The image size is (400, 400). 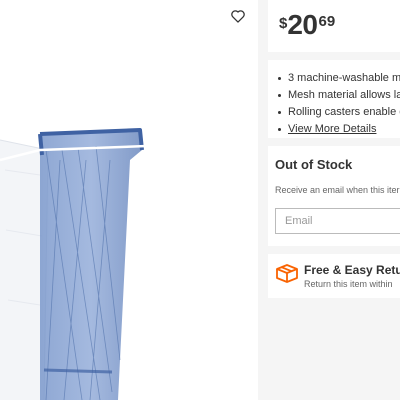 I want to click on highlight-item: 3 machine-washable me, so click(x=339, y=78).